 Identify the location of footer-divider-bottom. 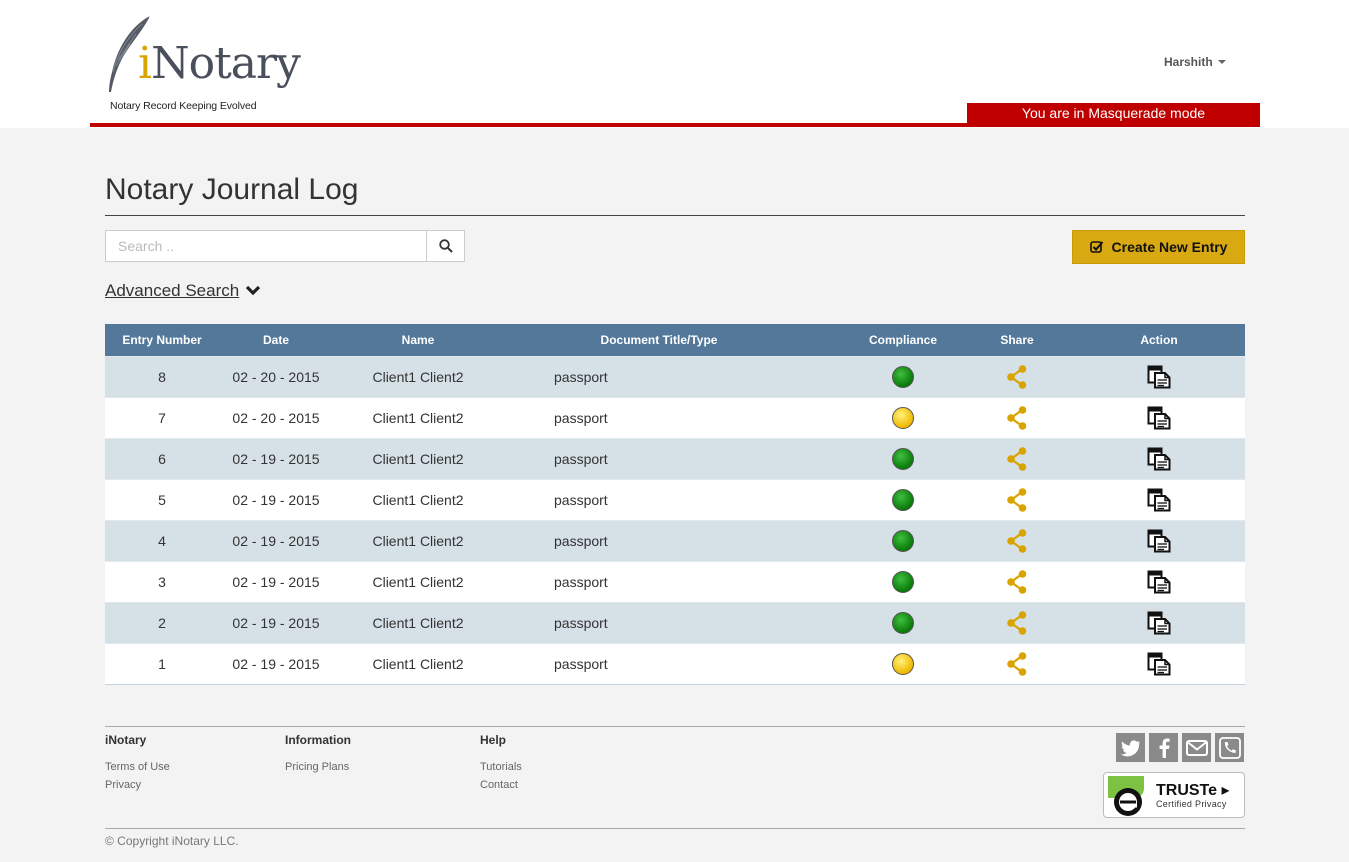
(675, 828).